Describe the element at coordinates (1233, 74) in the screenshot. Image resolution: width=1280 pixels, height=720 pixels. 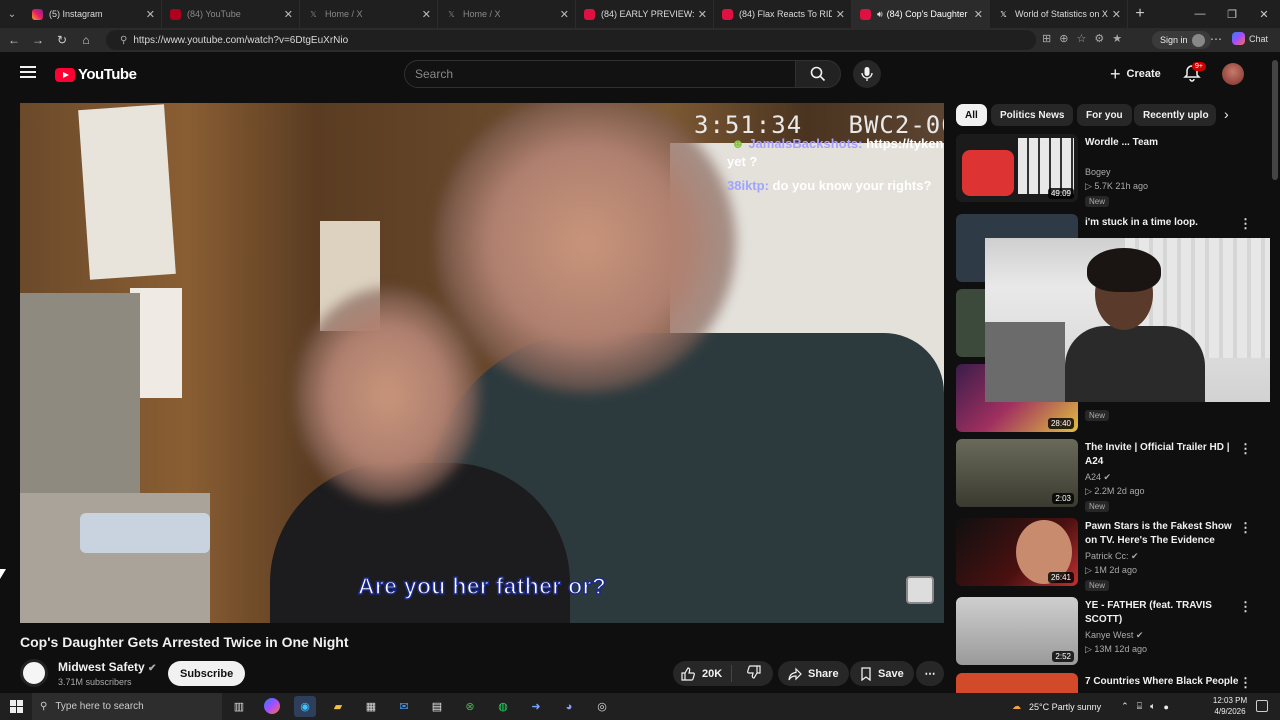
I see `account-avatar` at that location.